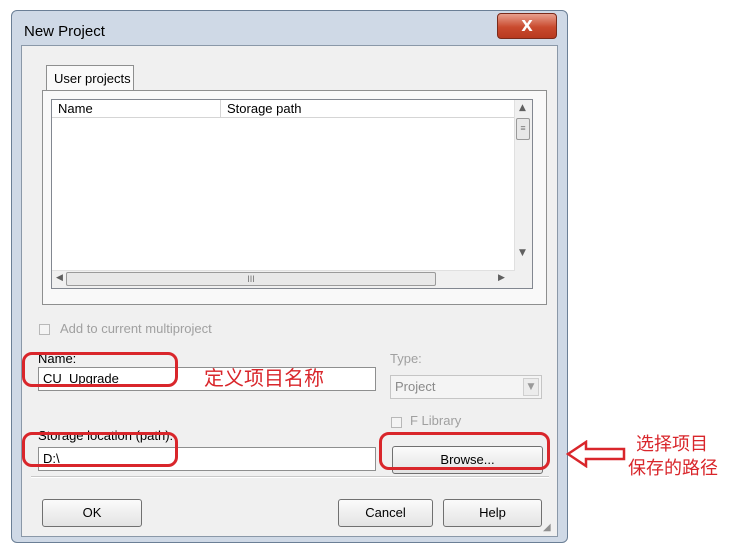  What do you see at coordinates (59, 278) in the screenshot?
I see `scroll-left-arrow-icon: ◀` at bounding box center [59, 278].